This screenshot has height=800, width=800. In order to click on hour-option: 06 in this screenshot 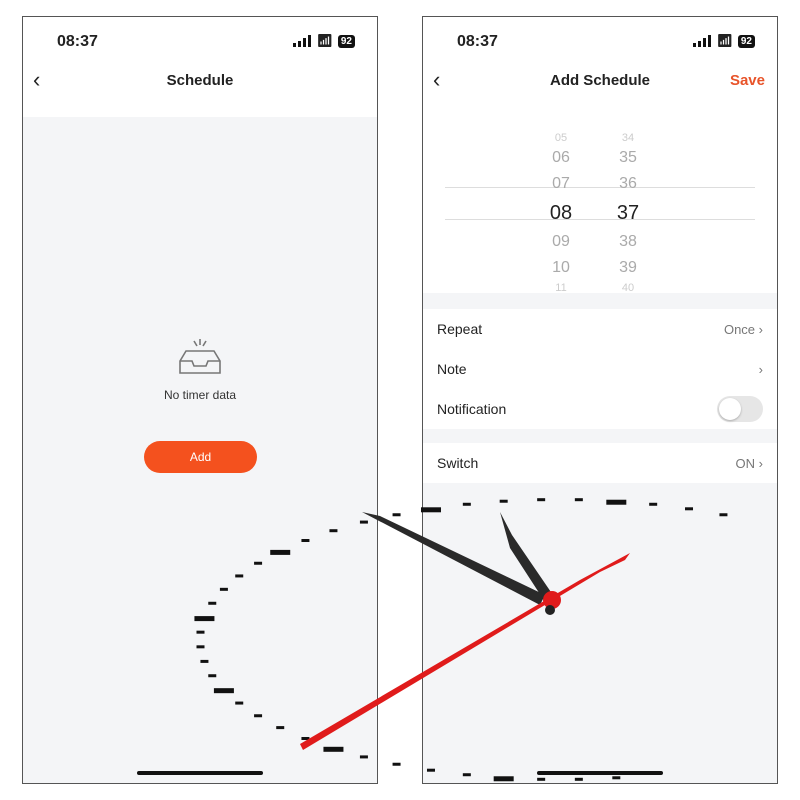, I will do `click(561, 158)`.